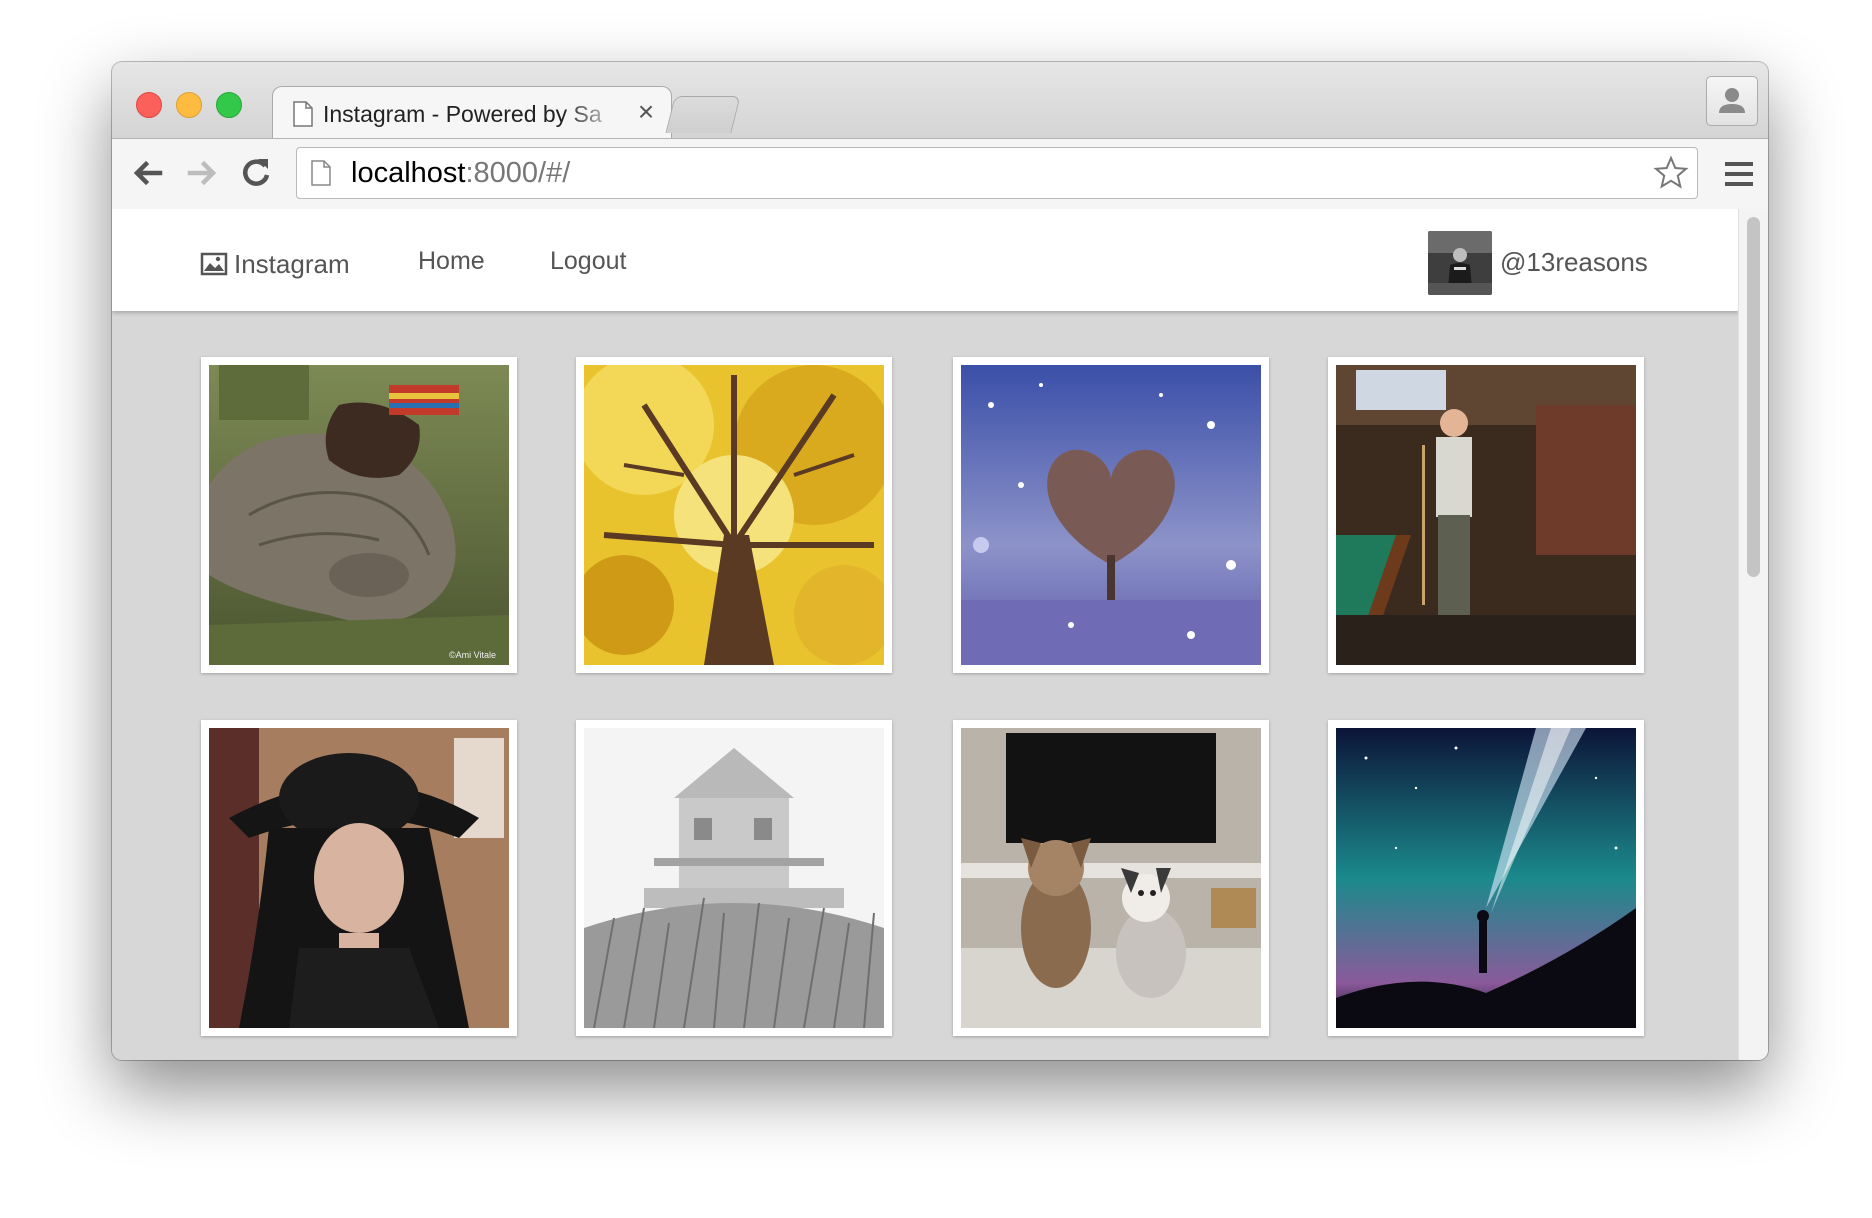 This screenshot has height=1218, width=1872. Describe the element at coordinates (940, 101) in the screenshot. I see `tab-strip: Instagram - Powered by Sa ×` at that location.